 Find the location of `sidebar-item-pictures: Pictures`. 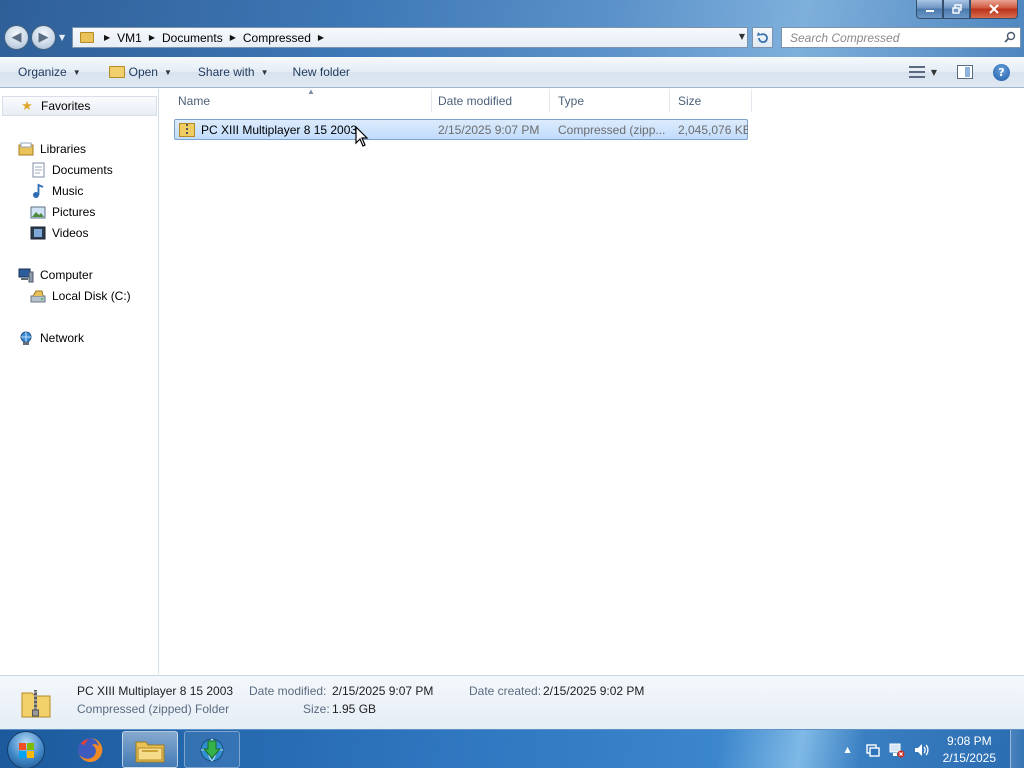

sidebar-item-pictures: Pictures is located at coordinates (62, 212).